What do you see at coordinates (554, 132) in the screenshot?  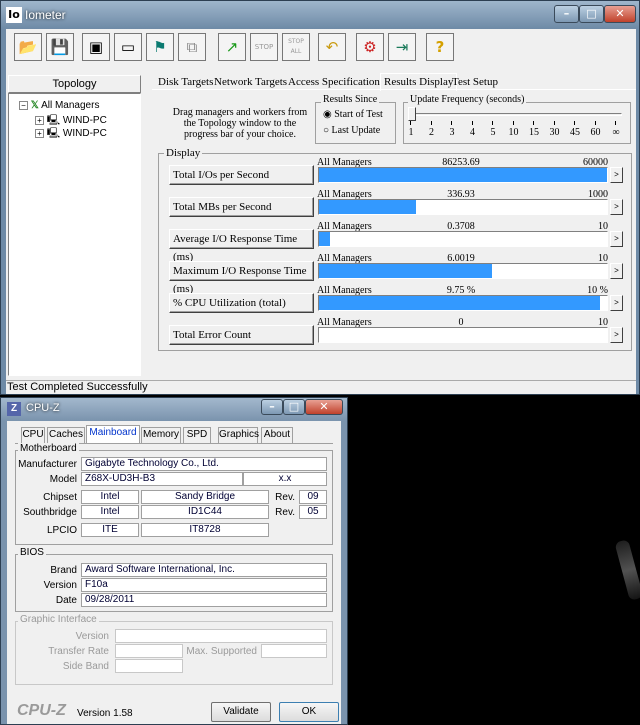 I see `update-frequency-tick: 30` at bounding box center [554, 132].